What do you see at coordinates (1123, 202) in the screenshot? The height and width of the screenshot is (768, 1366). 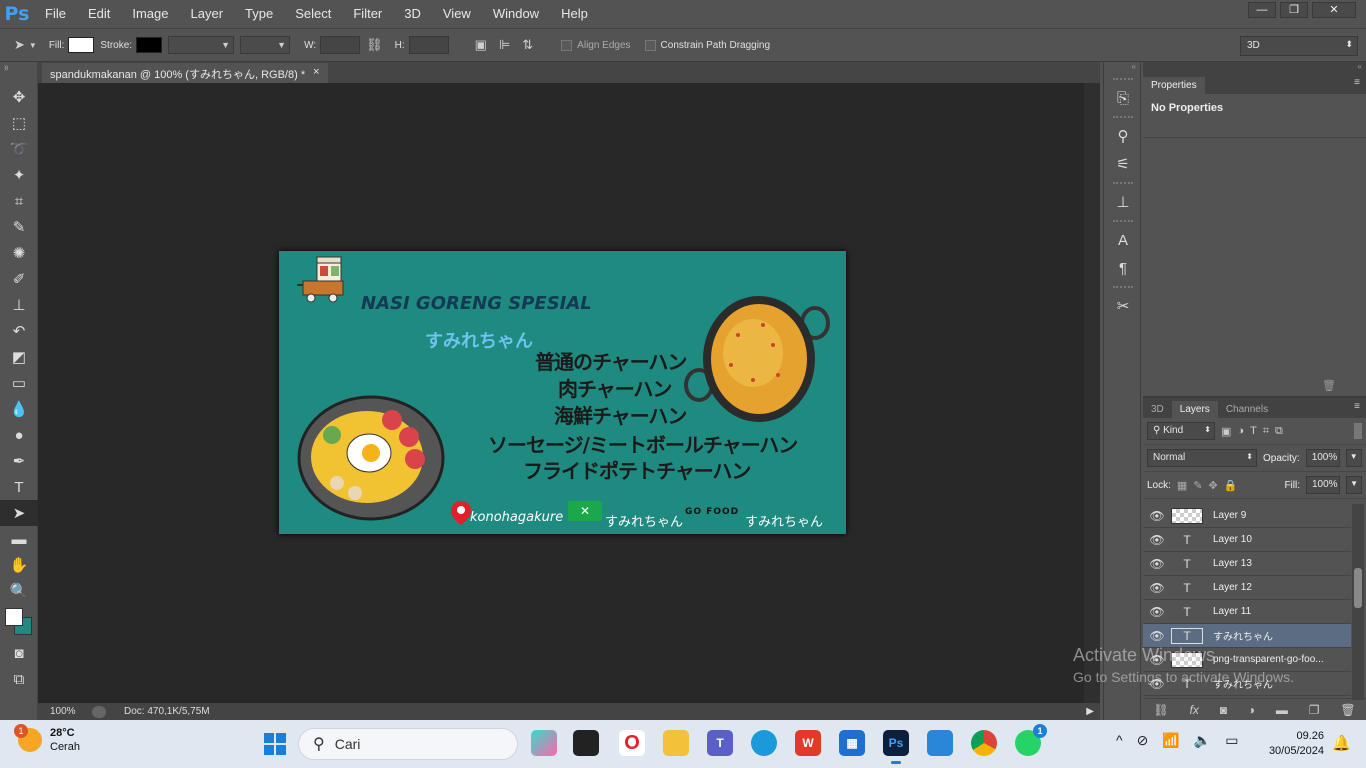 I see `clone-source-icon: ⊥` at bounding box center [1123, 202].